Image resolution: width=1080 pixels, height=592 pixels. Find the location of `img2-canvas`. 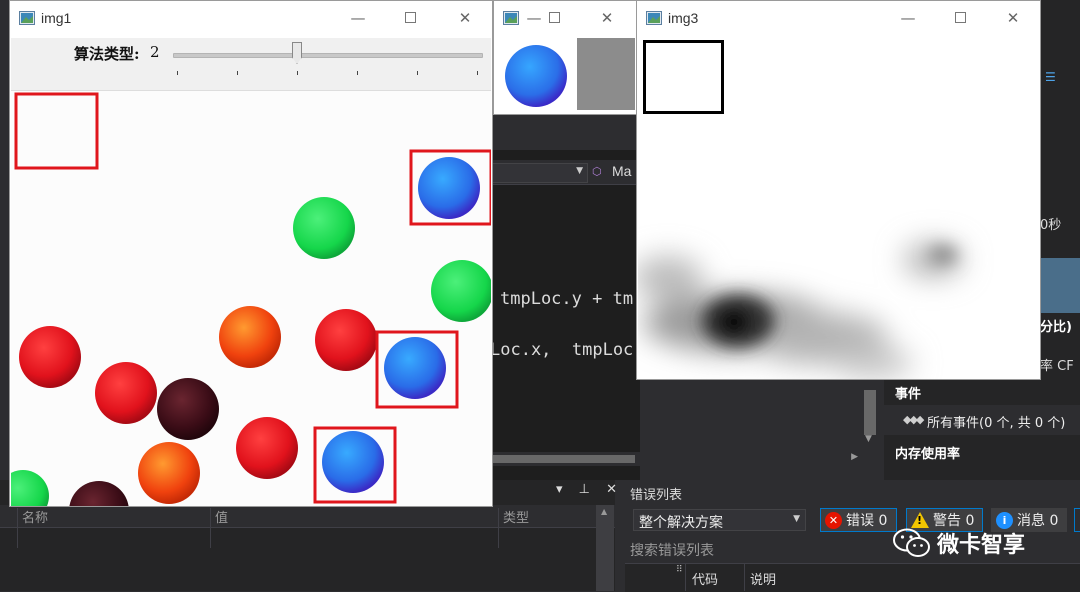

img2-canvas is located at coordinates (565, 74).